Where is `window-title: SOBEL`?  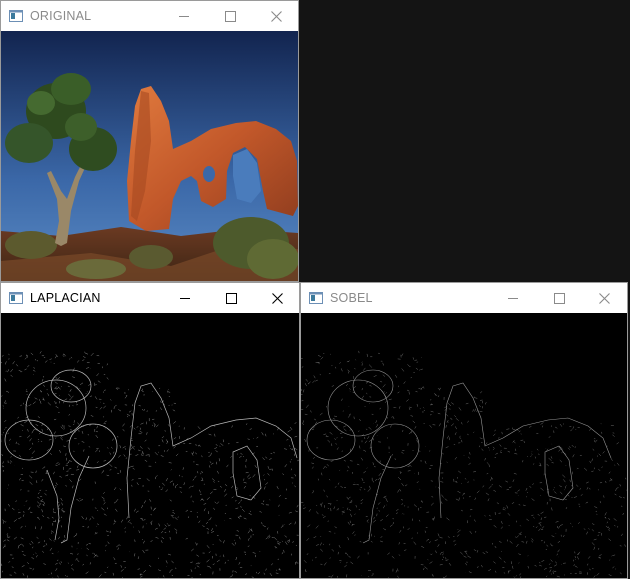 window-title: SOBEL is located at coordinates (351, 298).